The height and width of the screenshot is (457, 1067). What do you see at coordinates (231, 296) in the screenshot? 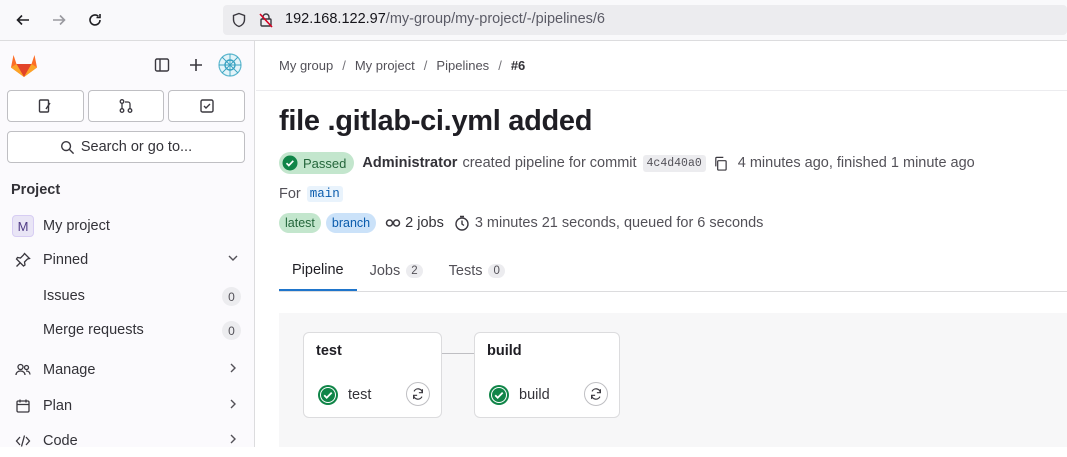
I see `issues-count-badge: 0` at bounding box center [231, 296].